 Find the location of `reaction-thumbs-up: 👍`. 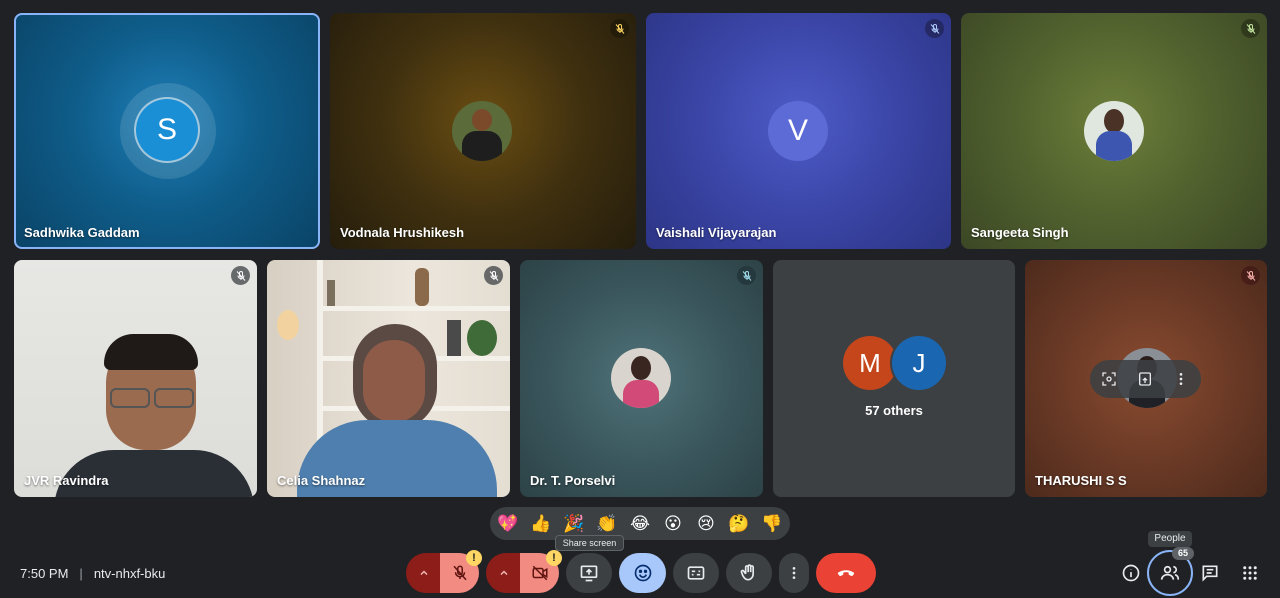

reaction-thumbs-up: 👍 is located at coordinates (541, 523).